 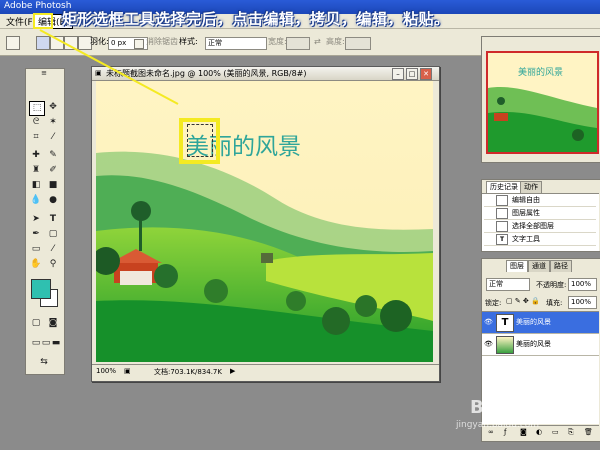 What do you see at coordinates (540, 200) in the screenshot?
I see `history-item: 编辑自由` at bounding box center [540, 200].